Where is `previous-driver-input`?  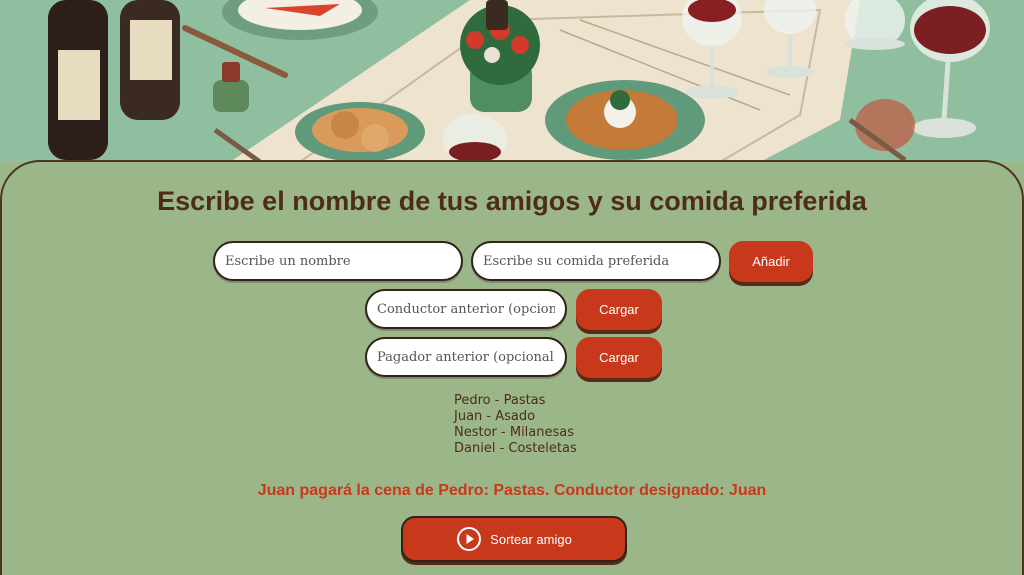
previous-driver-input is located at coordinates (466, 309).